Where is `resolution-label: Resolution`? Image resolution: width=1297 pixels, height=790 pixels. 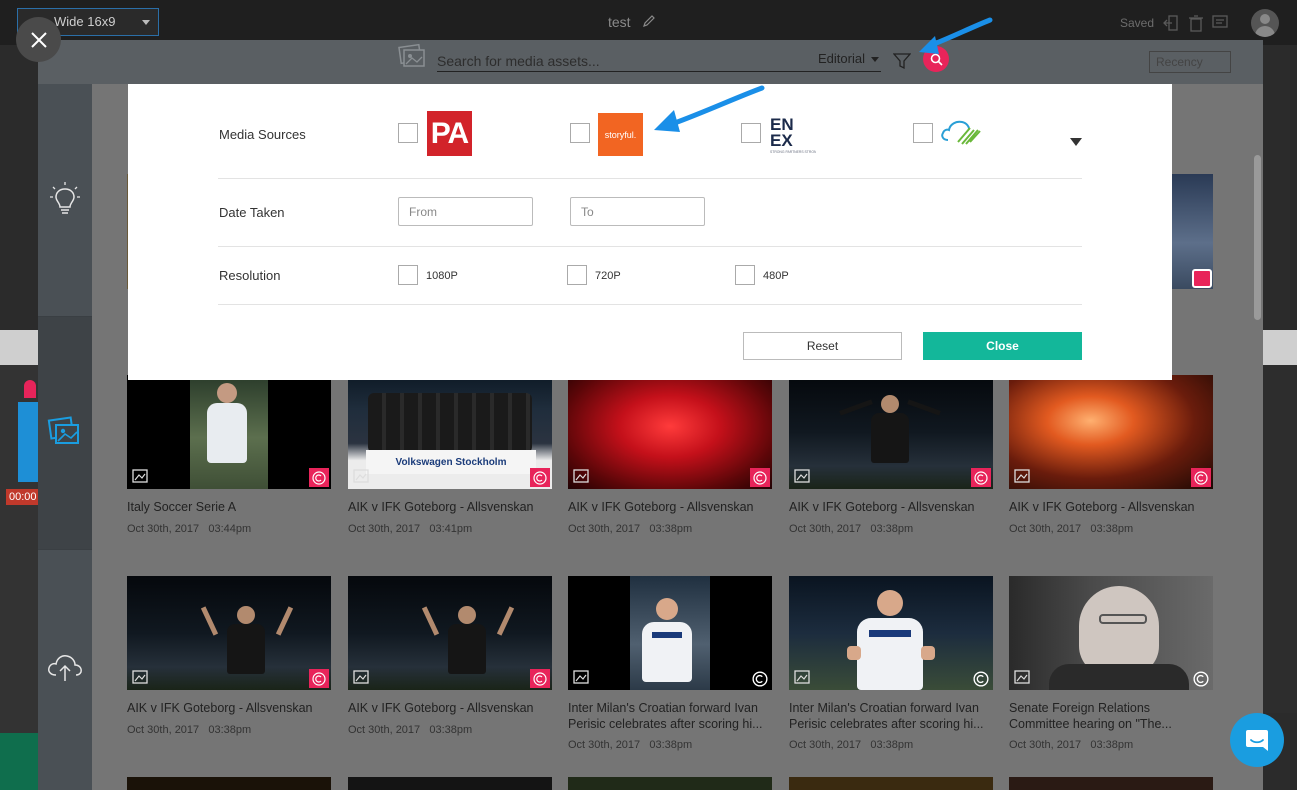 resolution-label: Resolution is located at coordinates (250, 275).